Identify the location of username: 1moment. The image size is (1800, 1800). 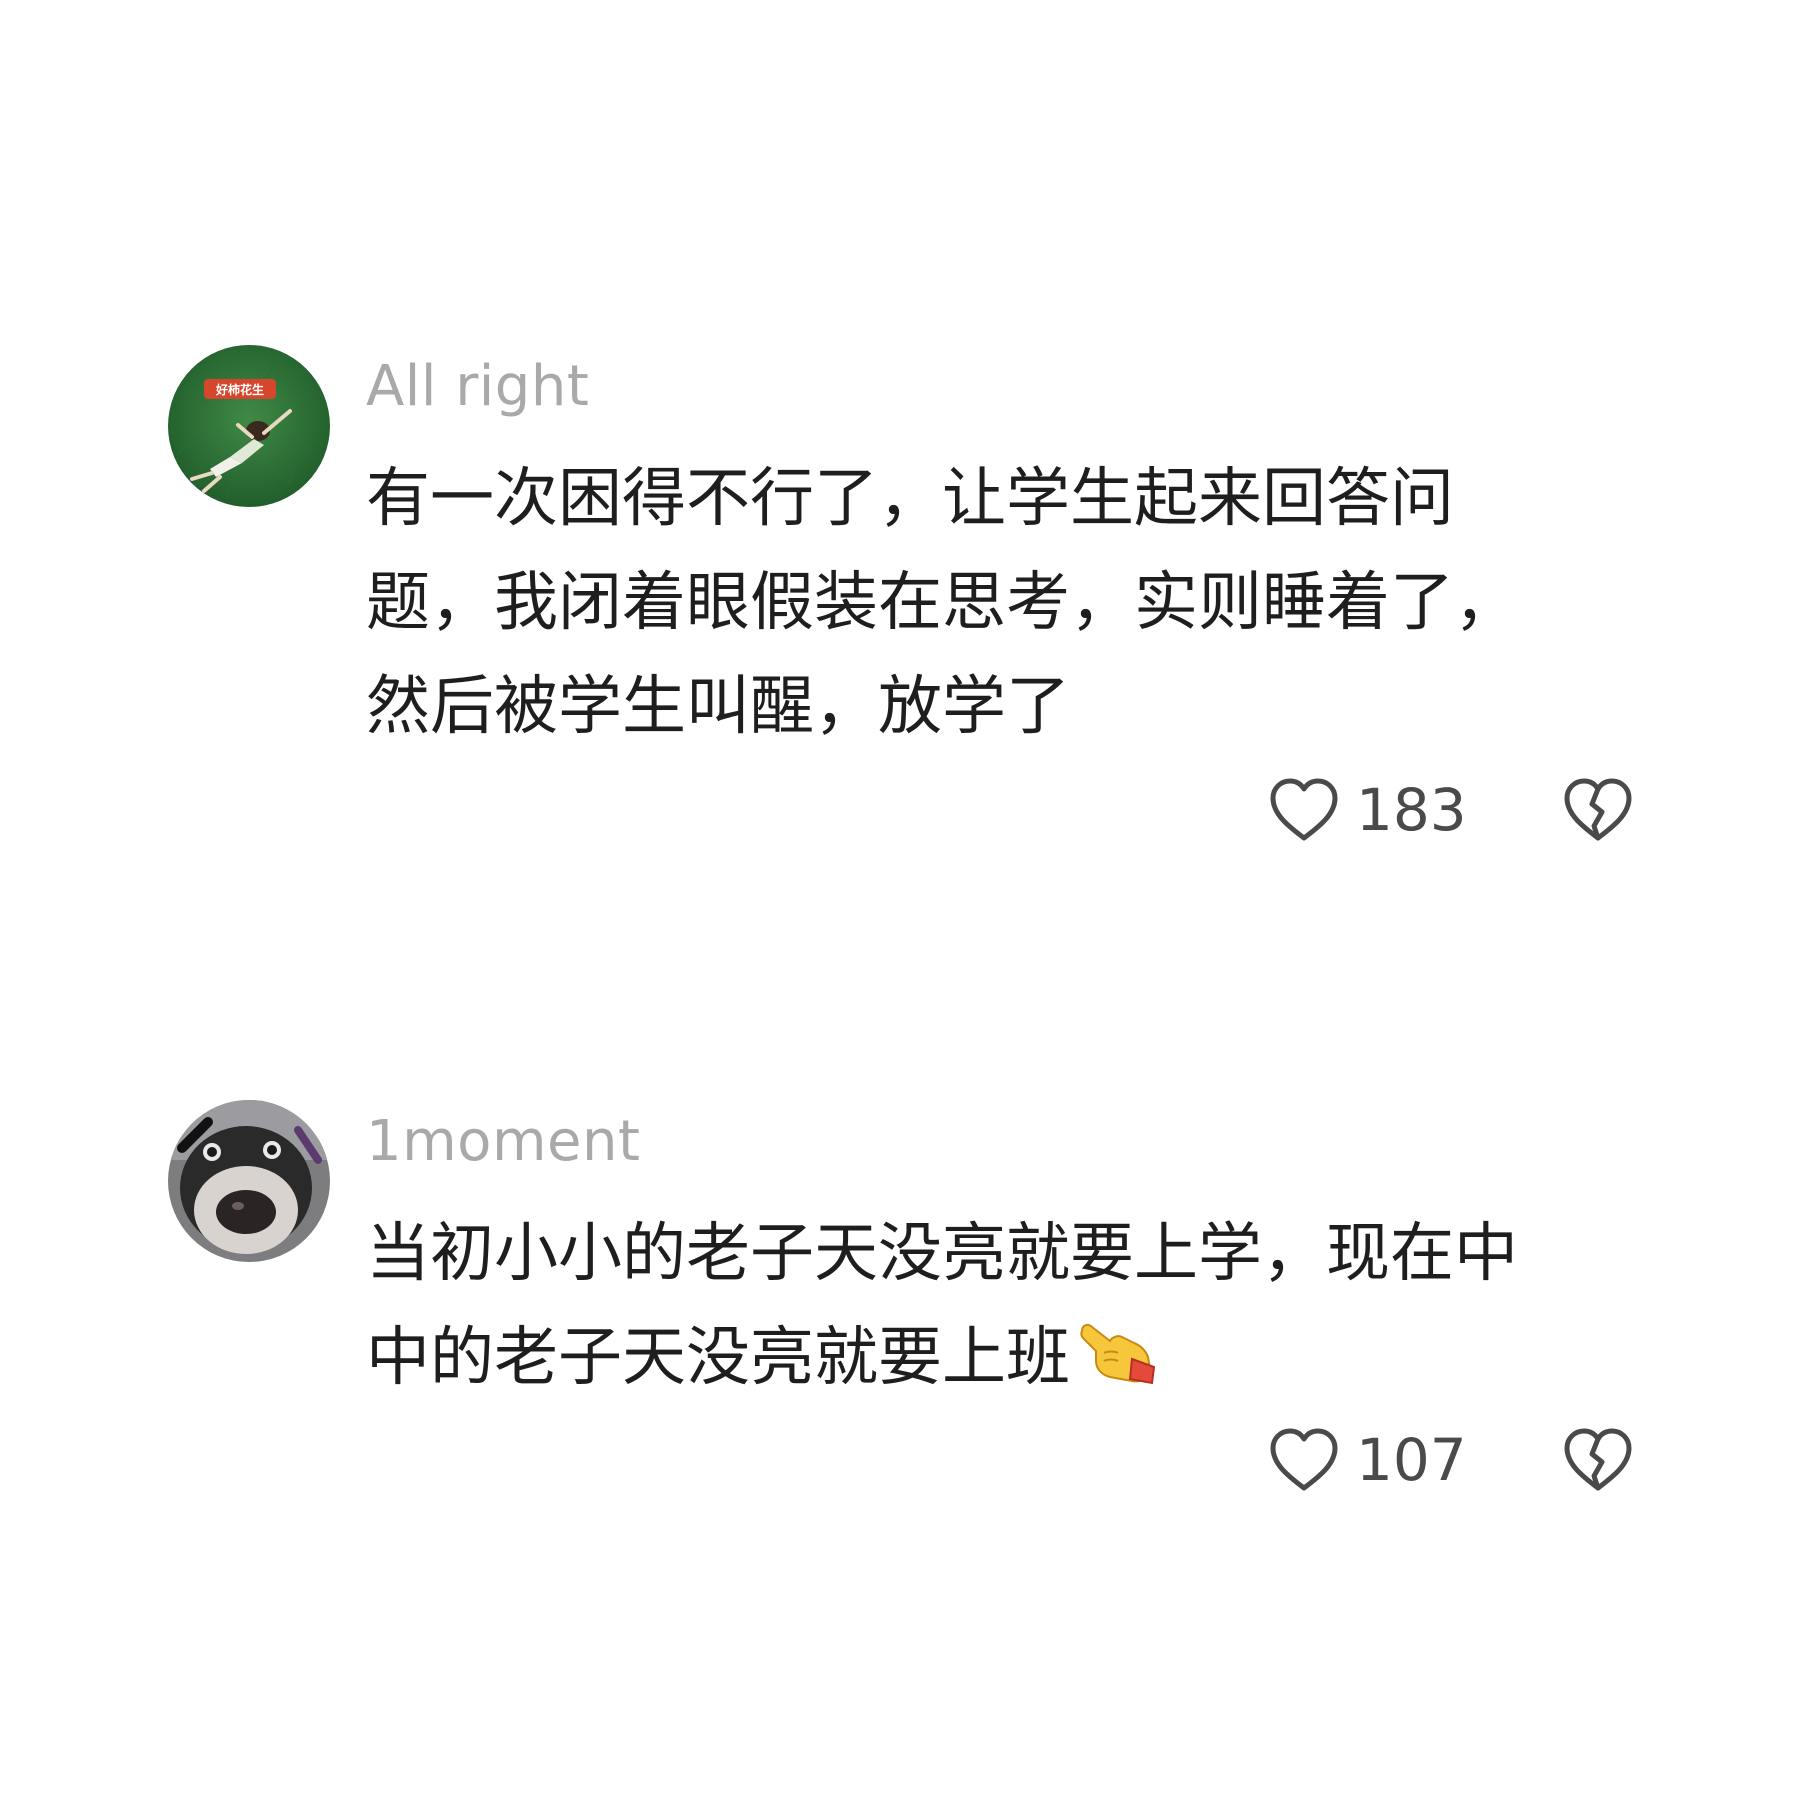
(503, 1142).